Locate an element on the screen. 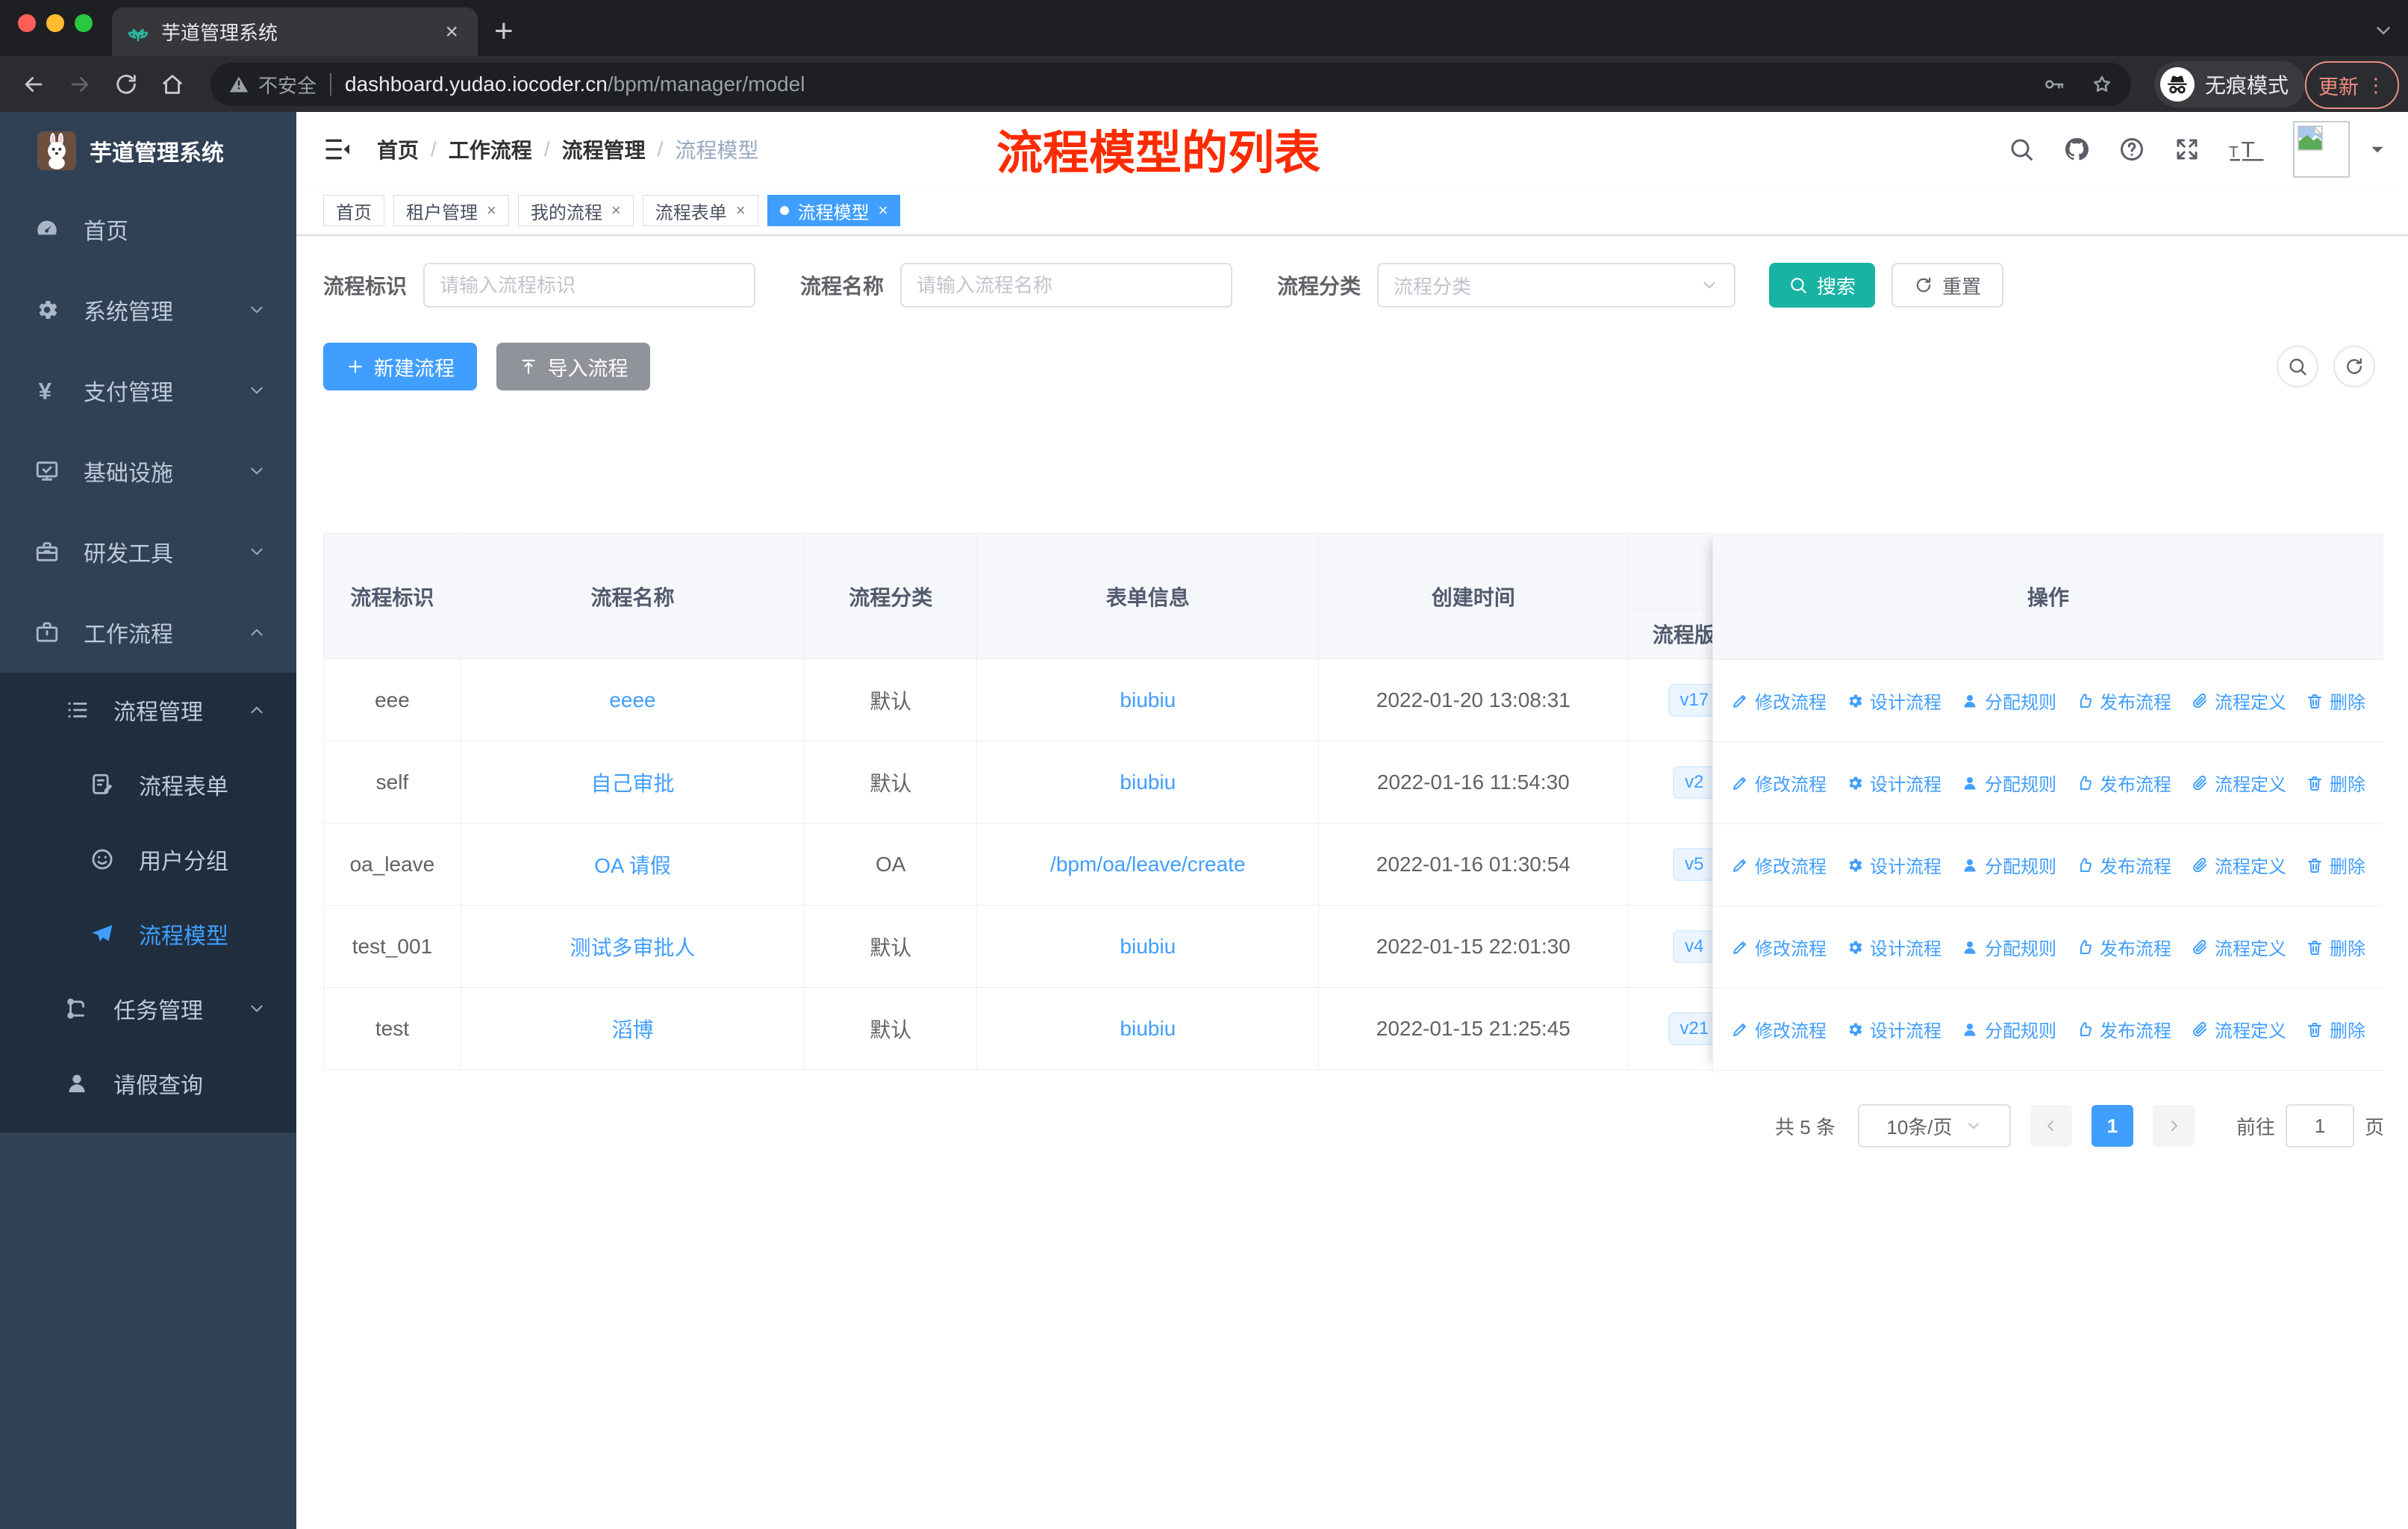 This screenshot has width=2408, height=1529. tag-流程表单: 流程表单 × is located at coordinates (700, 211).